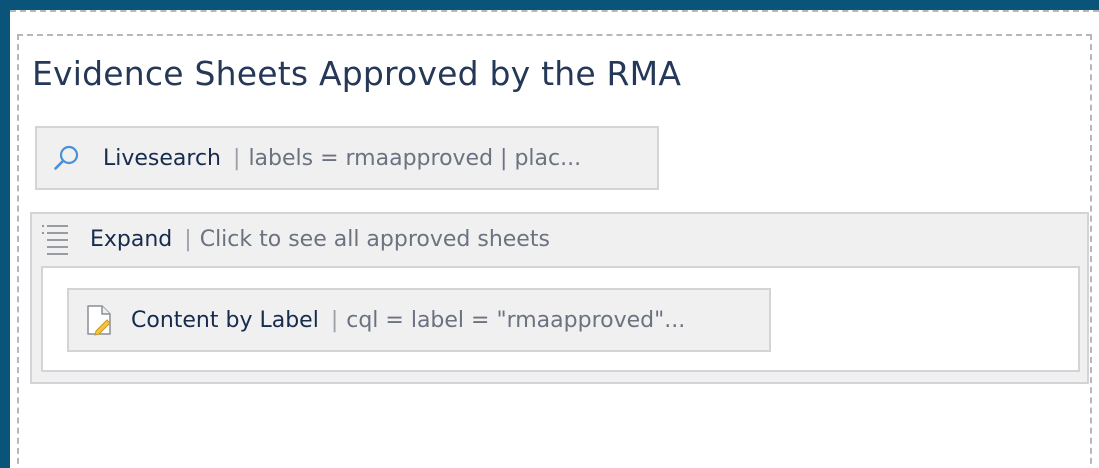 The height and width of the screenshot is (468, 1099). What do you see at coordinates (162, 158) in the screenshot?
I see `livesearch-macro-name: Livesearch` at bounding box center [162, 158].